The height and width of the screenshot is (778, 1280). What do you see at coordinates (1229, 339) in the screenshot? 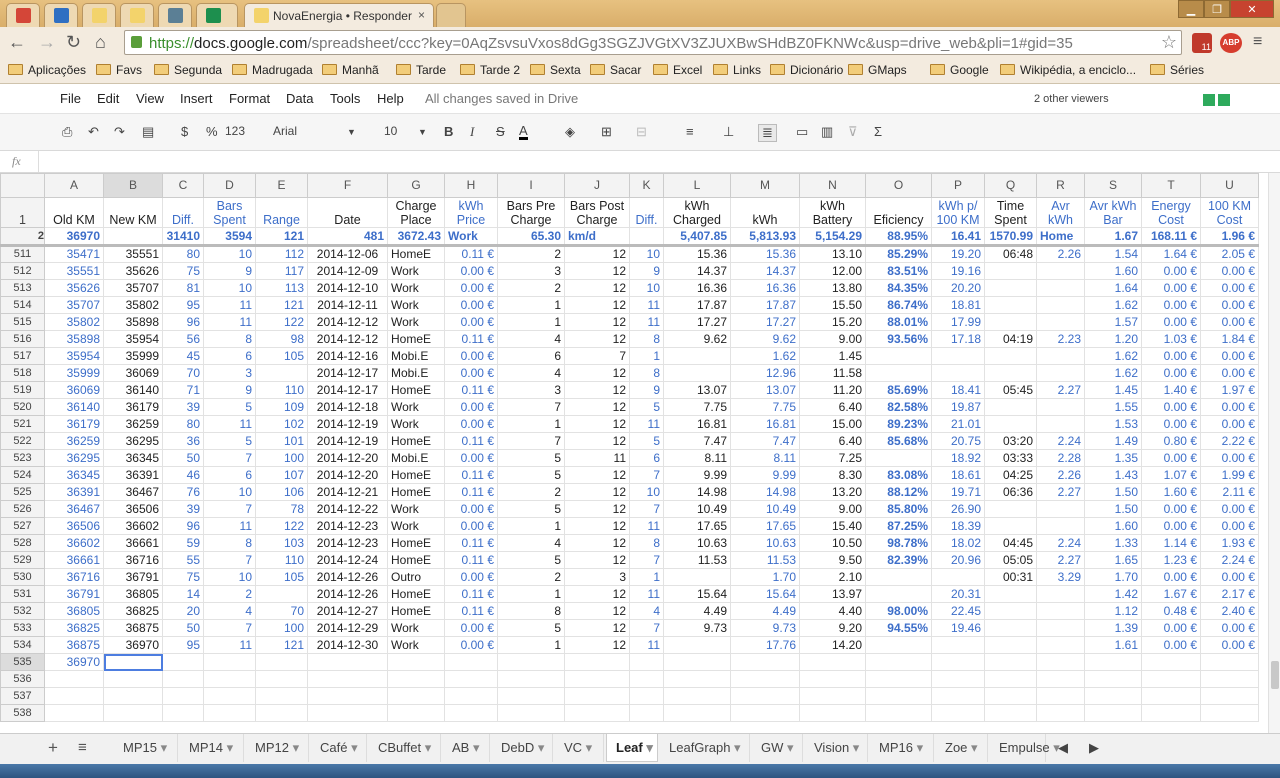
I see `table-cell: 1.84 €` at bounding box center [1229, 339].